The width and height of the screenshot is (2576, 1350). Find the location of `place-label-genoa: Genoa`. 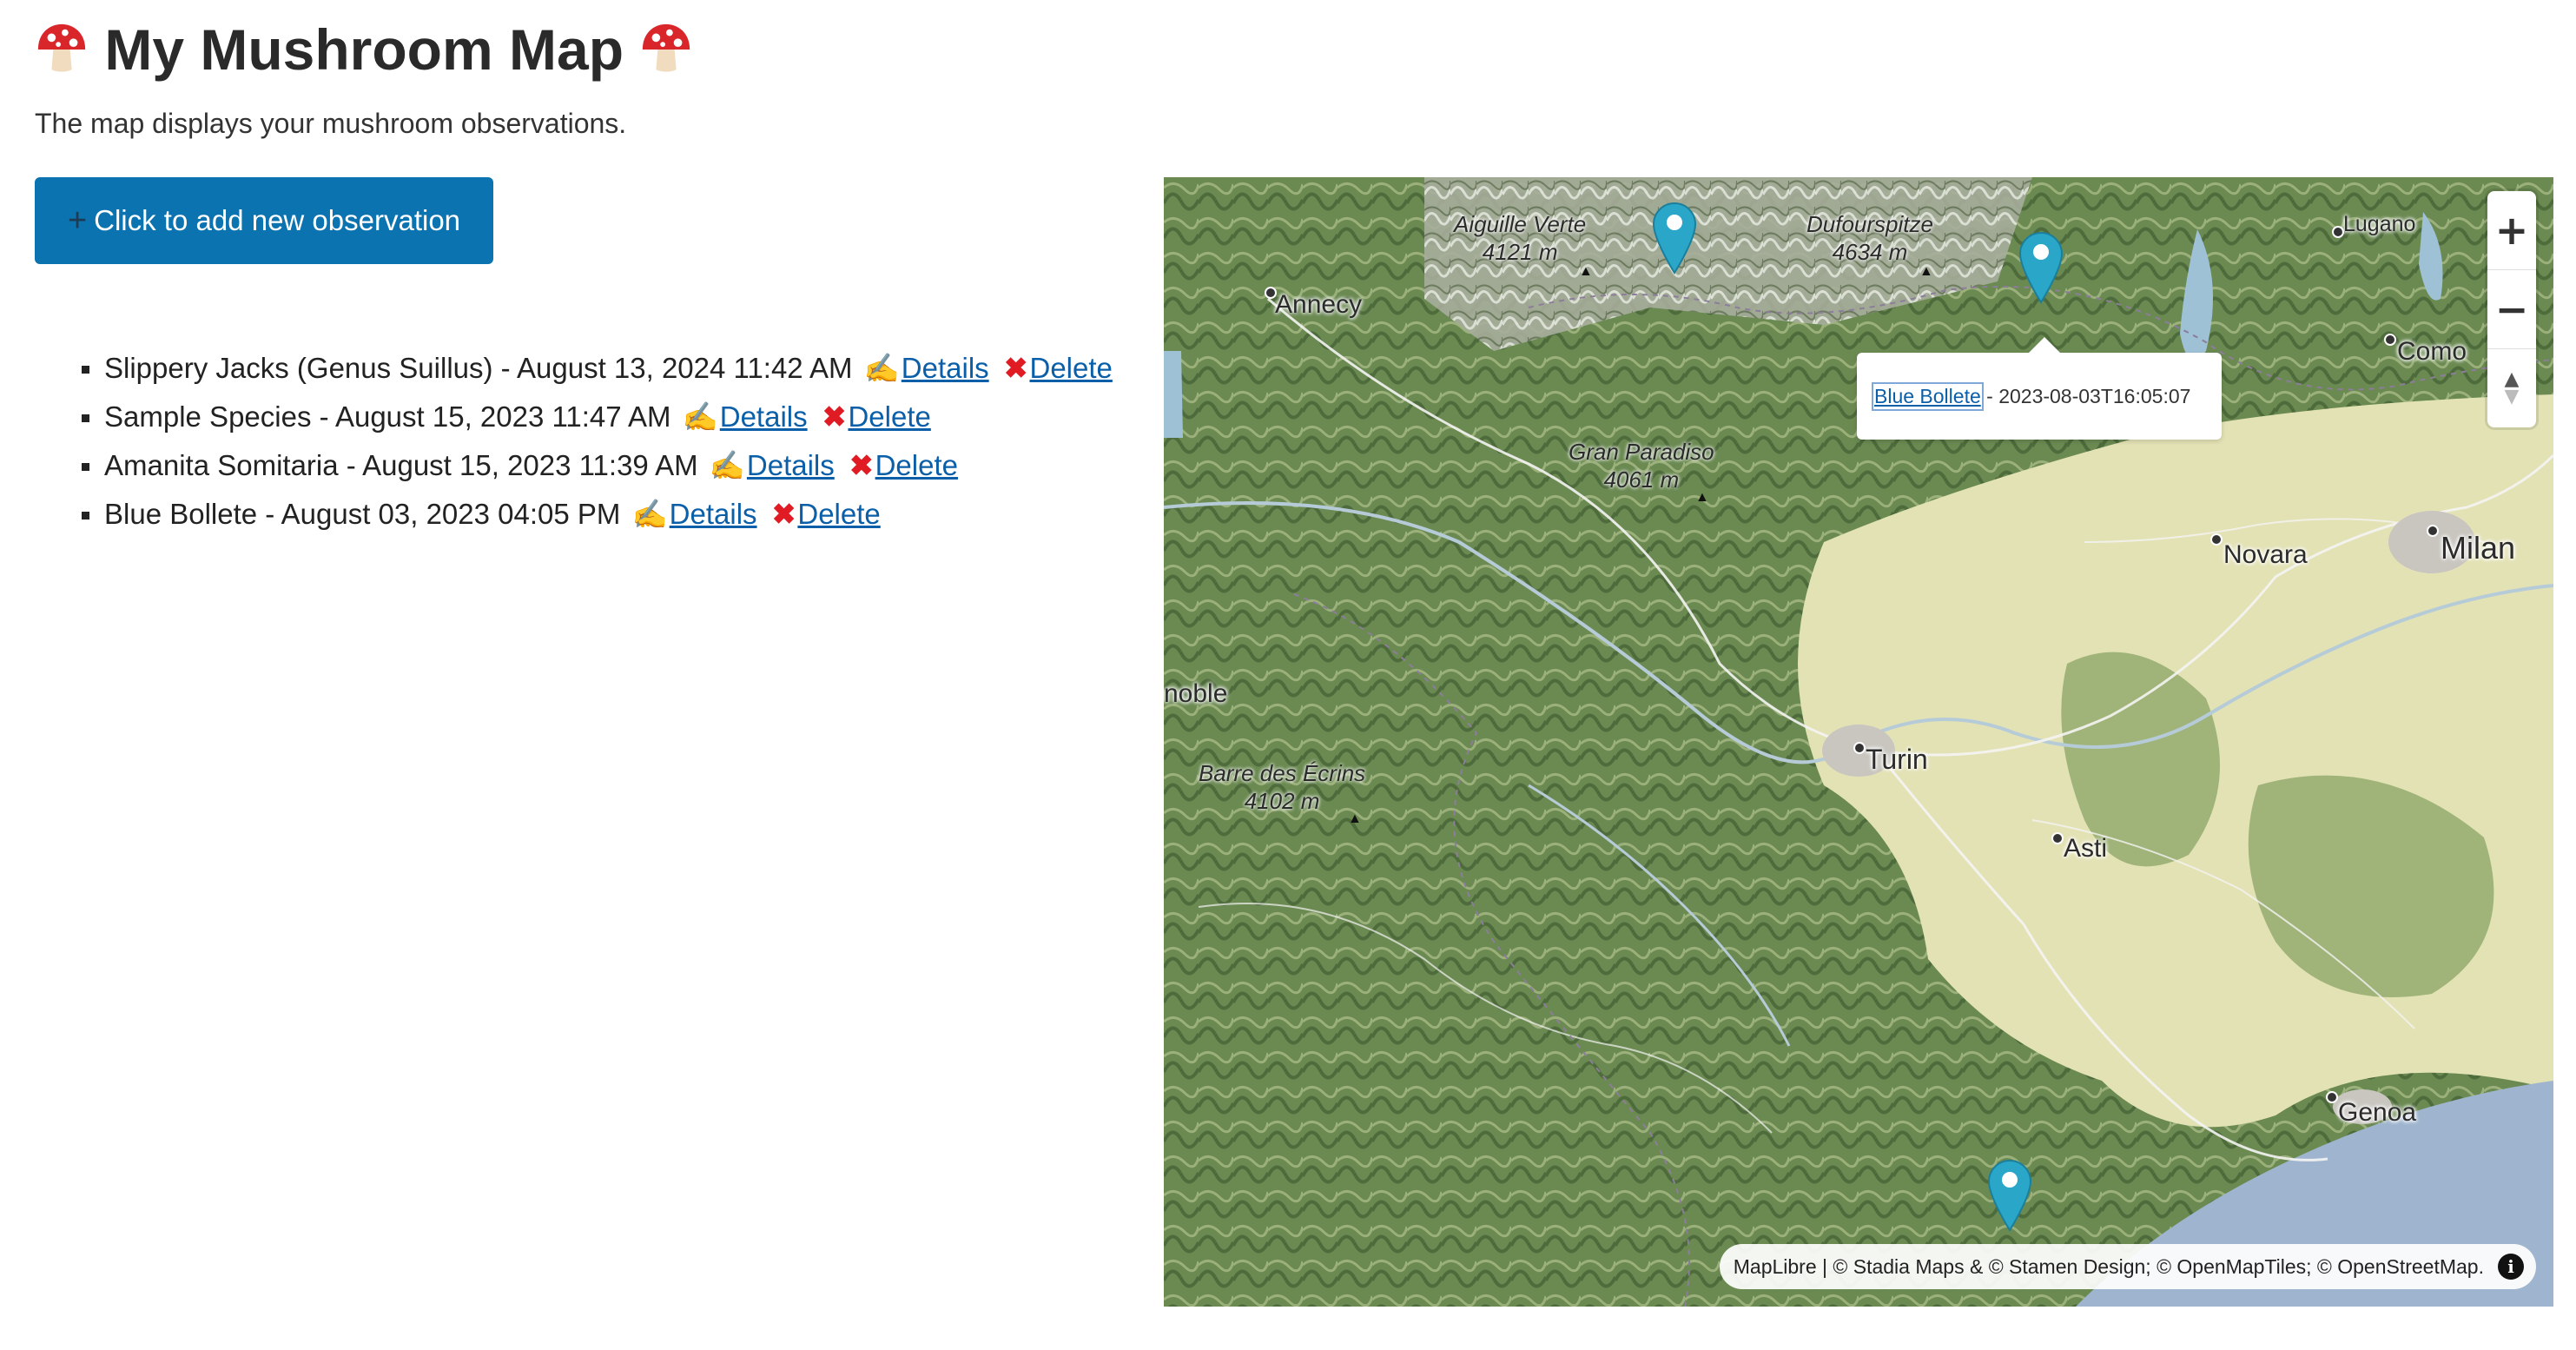

place-label-genoa: Genoa is located at coordinates (2378, 1113).